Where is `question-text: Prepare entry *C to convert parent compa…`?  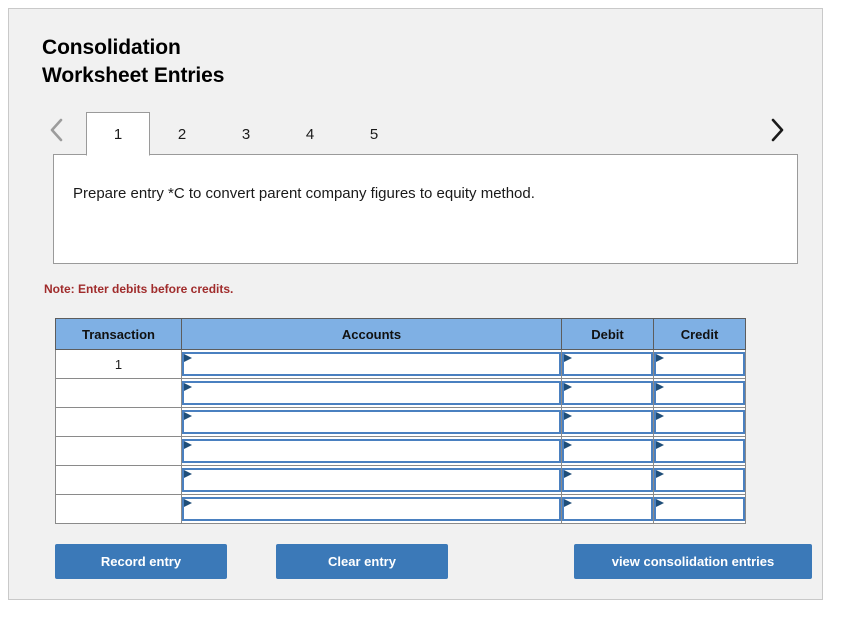
question-text: Prepare entry *C to convert parent compa… is located at coordinates (304, 193).